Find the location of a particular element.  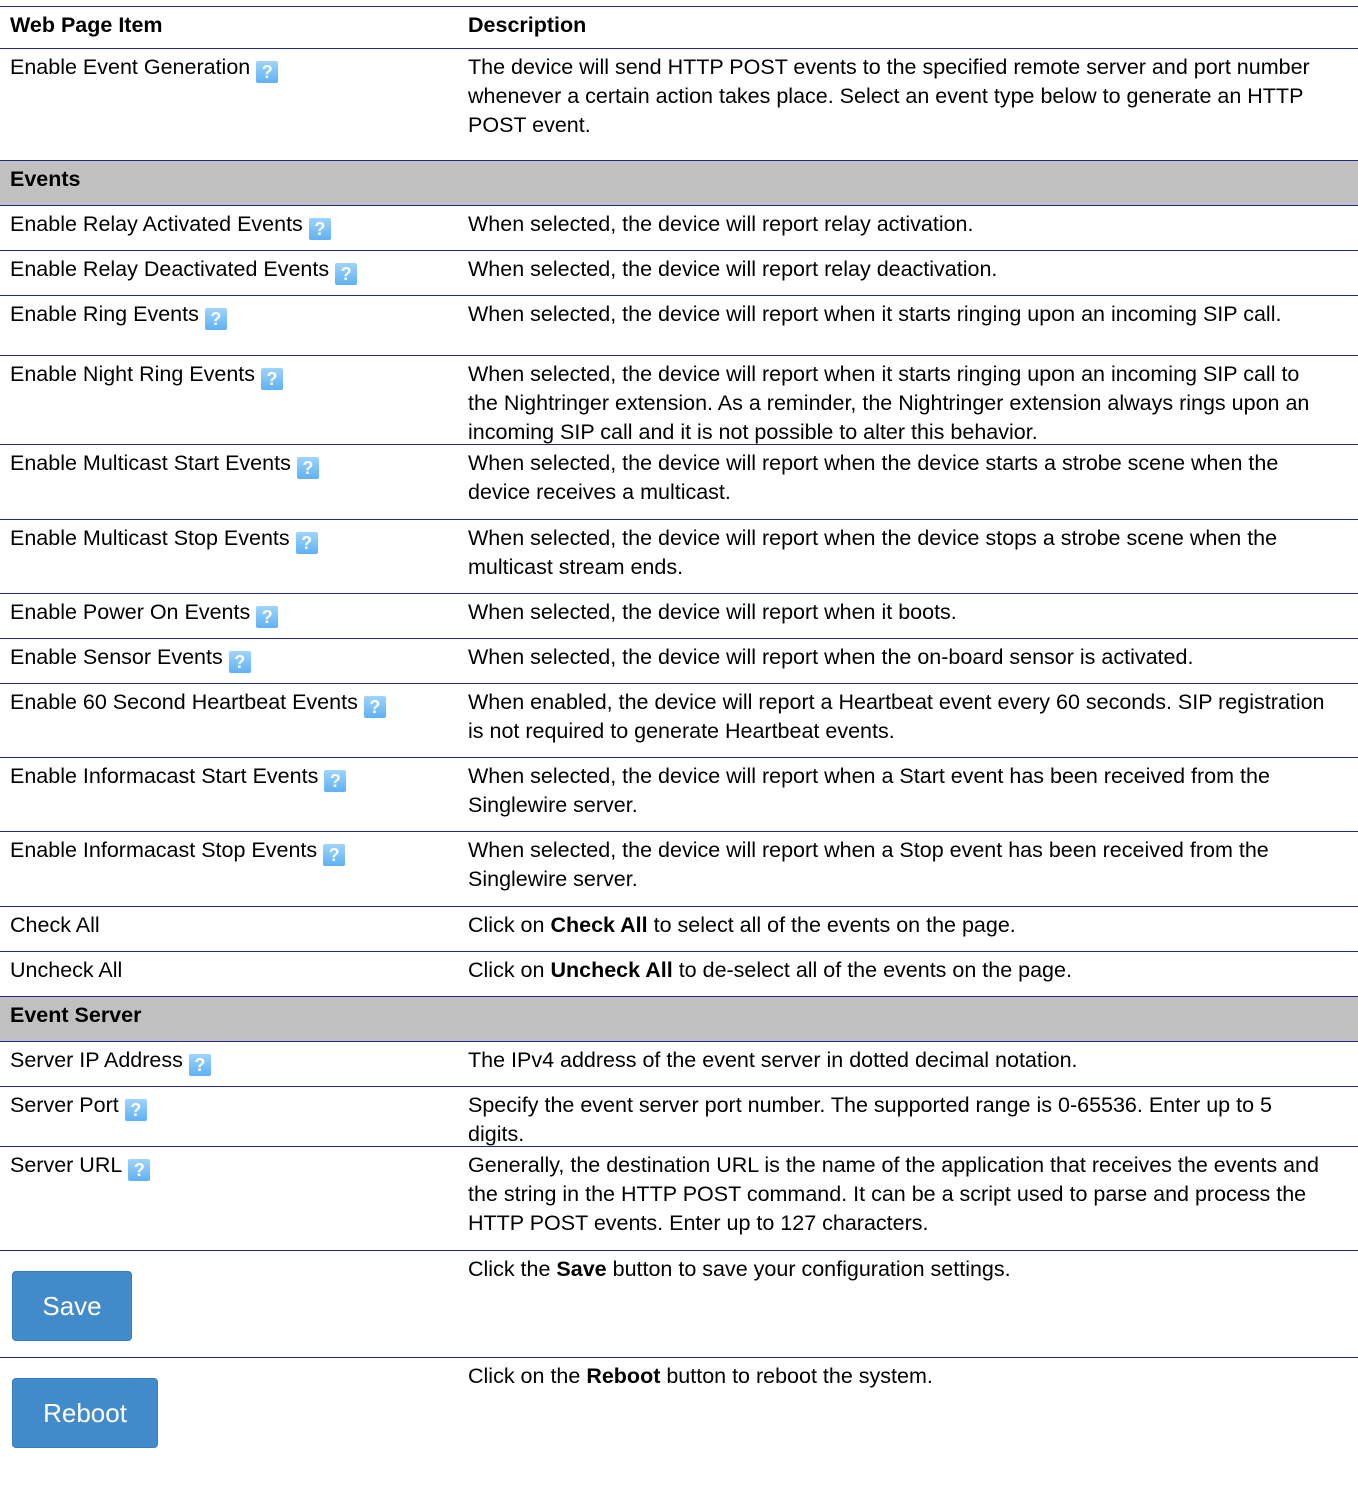

item-cell: Enable 60 Second Heartbeat Events? is located at coordinates (230, 701).